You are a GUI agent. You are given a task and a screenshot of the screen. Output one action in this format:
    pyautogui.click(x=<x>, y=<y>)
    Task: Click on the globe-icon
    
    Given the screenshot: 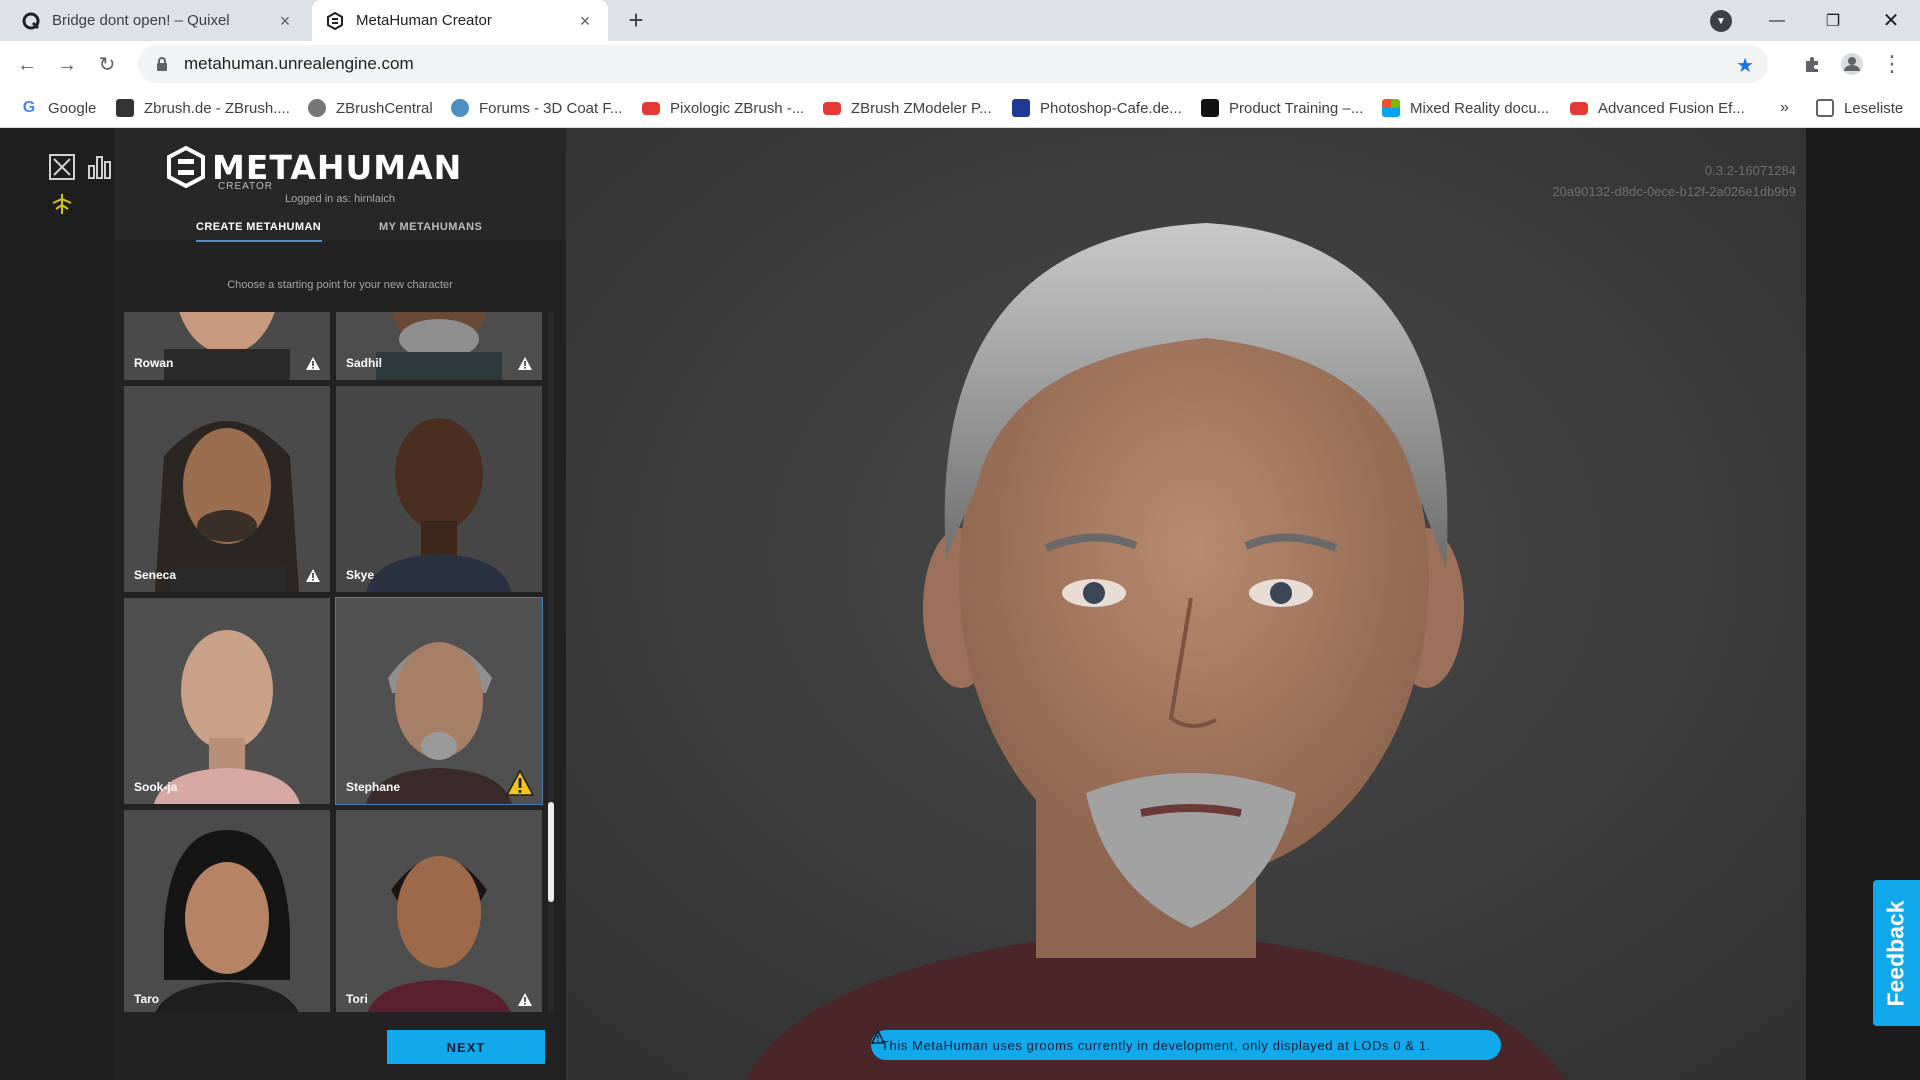 What is the action you would take?
    pyautogui.click(x=317, y=108)
    